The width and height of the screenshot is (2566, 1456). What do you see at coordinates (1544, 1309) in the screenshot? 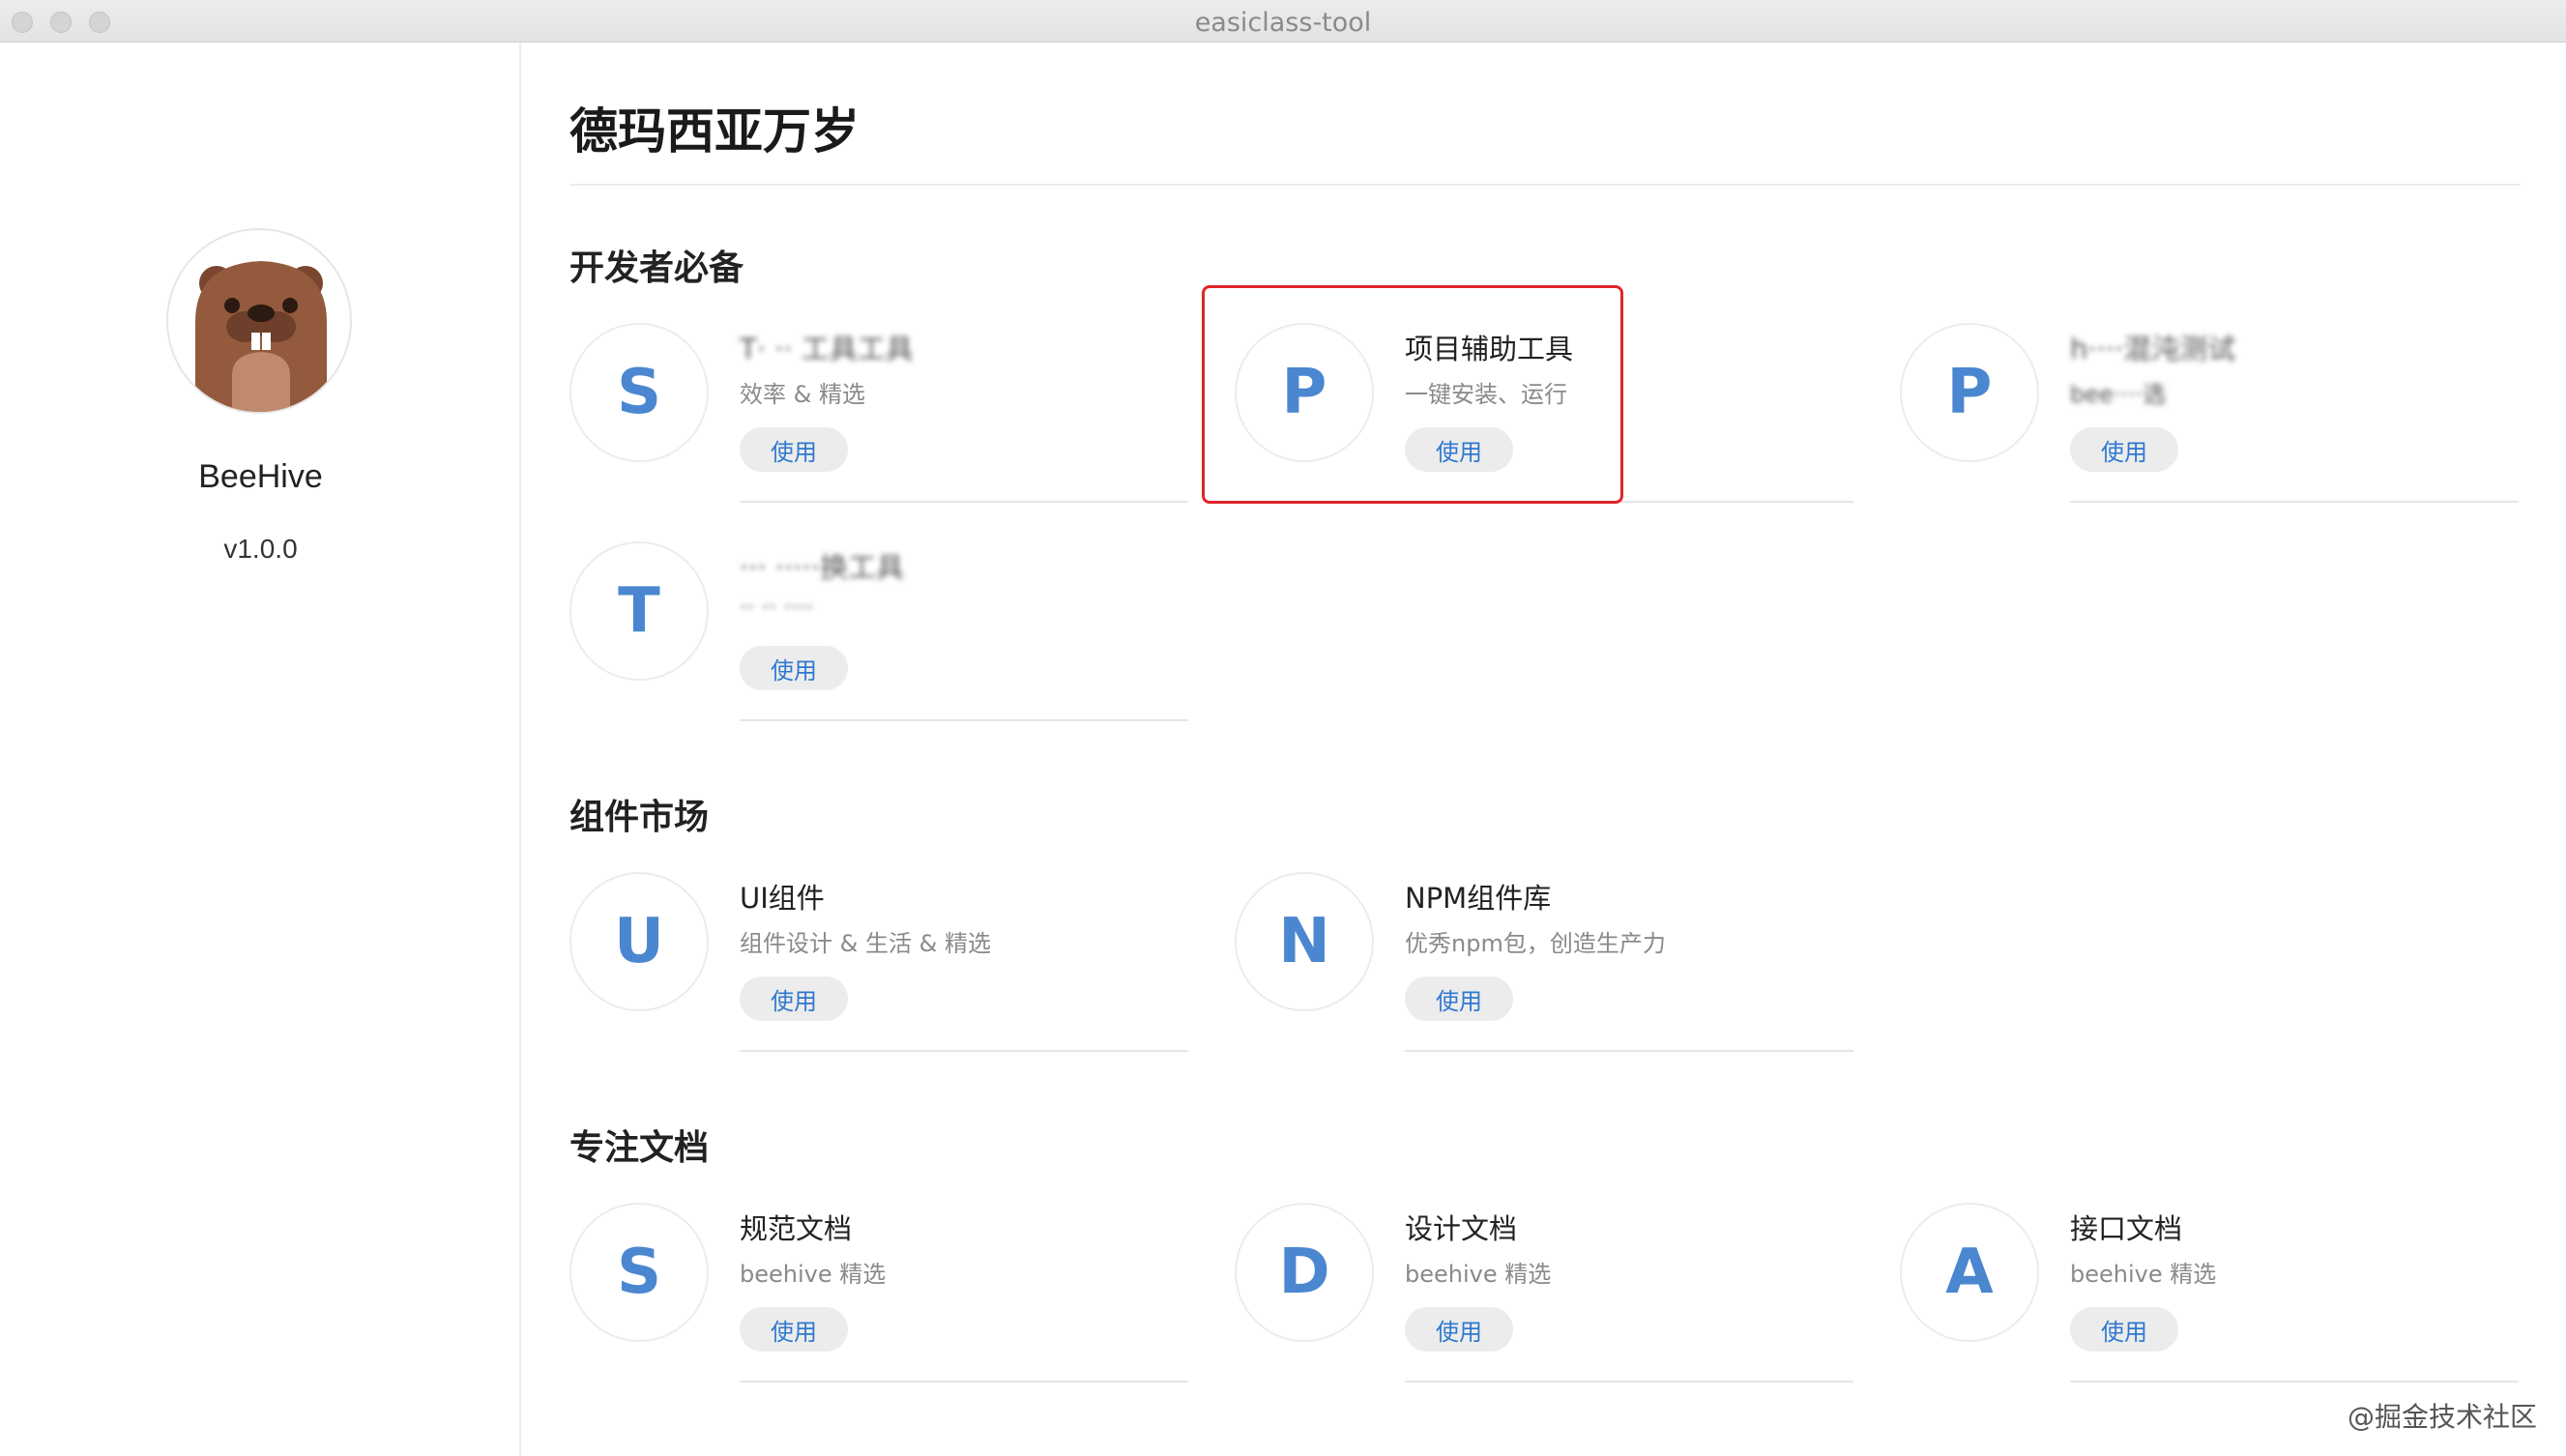
I see `tool-card-design-docs: D 设计文档 beehive 精选 使用` at bounding box center [1544, 1309].